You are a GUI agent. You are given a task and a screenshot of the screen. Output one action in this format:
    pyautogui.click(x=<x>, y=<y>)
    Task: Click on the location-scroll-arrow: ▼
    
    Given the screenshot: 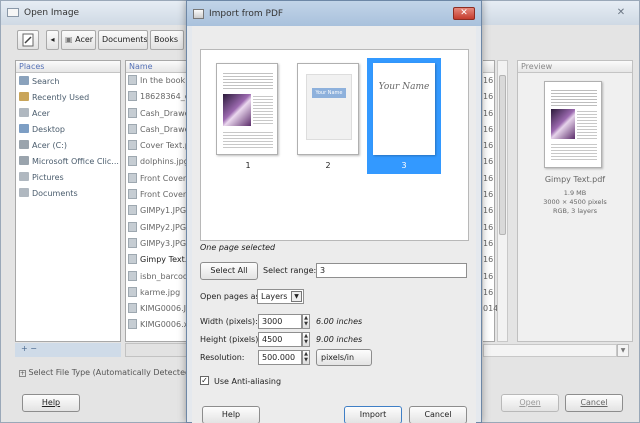 What is the action you would take?
    pyautogui.click(x=623, y=350)
    